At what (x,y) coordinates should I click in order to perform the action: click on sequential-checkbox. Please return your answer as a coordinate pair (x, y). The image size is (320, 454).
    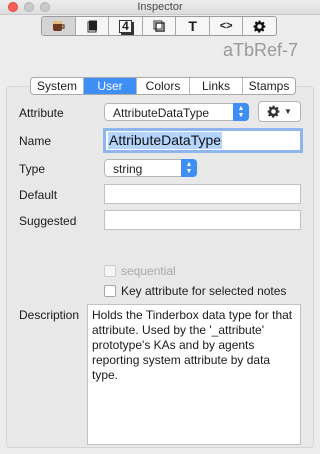
    Looking at the image, I should click on (110, 271).